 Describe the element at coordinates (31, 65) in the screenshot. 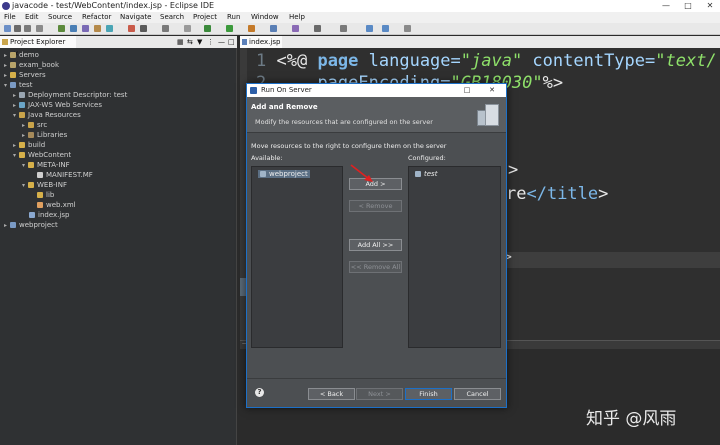

I see `tree-item-exam-book: ▸ exam_book` at that location.